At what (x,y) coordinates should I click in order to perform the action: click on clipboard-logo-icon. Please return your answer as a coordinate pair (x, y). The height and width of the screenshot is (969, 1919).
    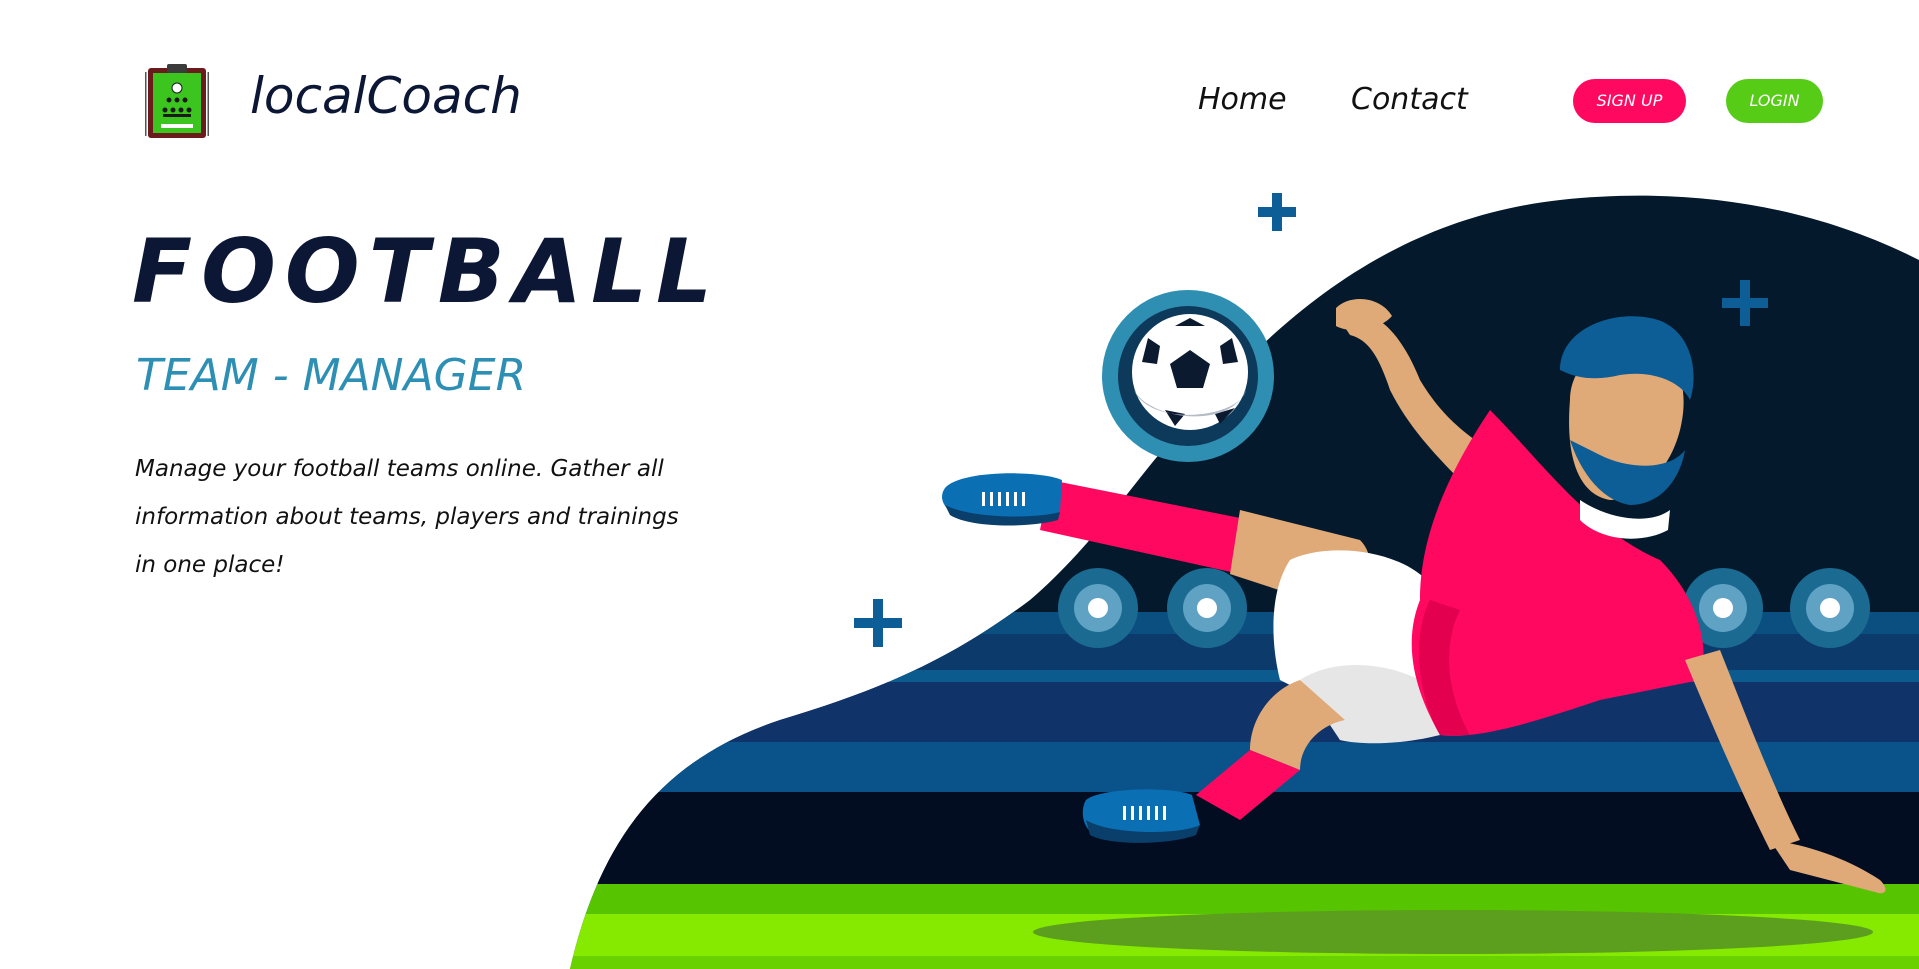
    Looking at the image, I should click on (177, 101).